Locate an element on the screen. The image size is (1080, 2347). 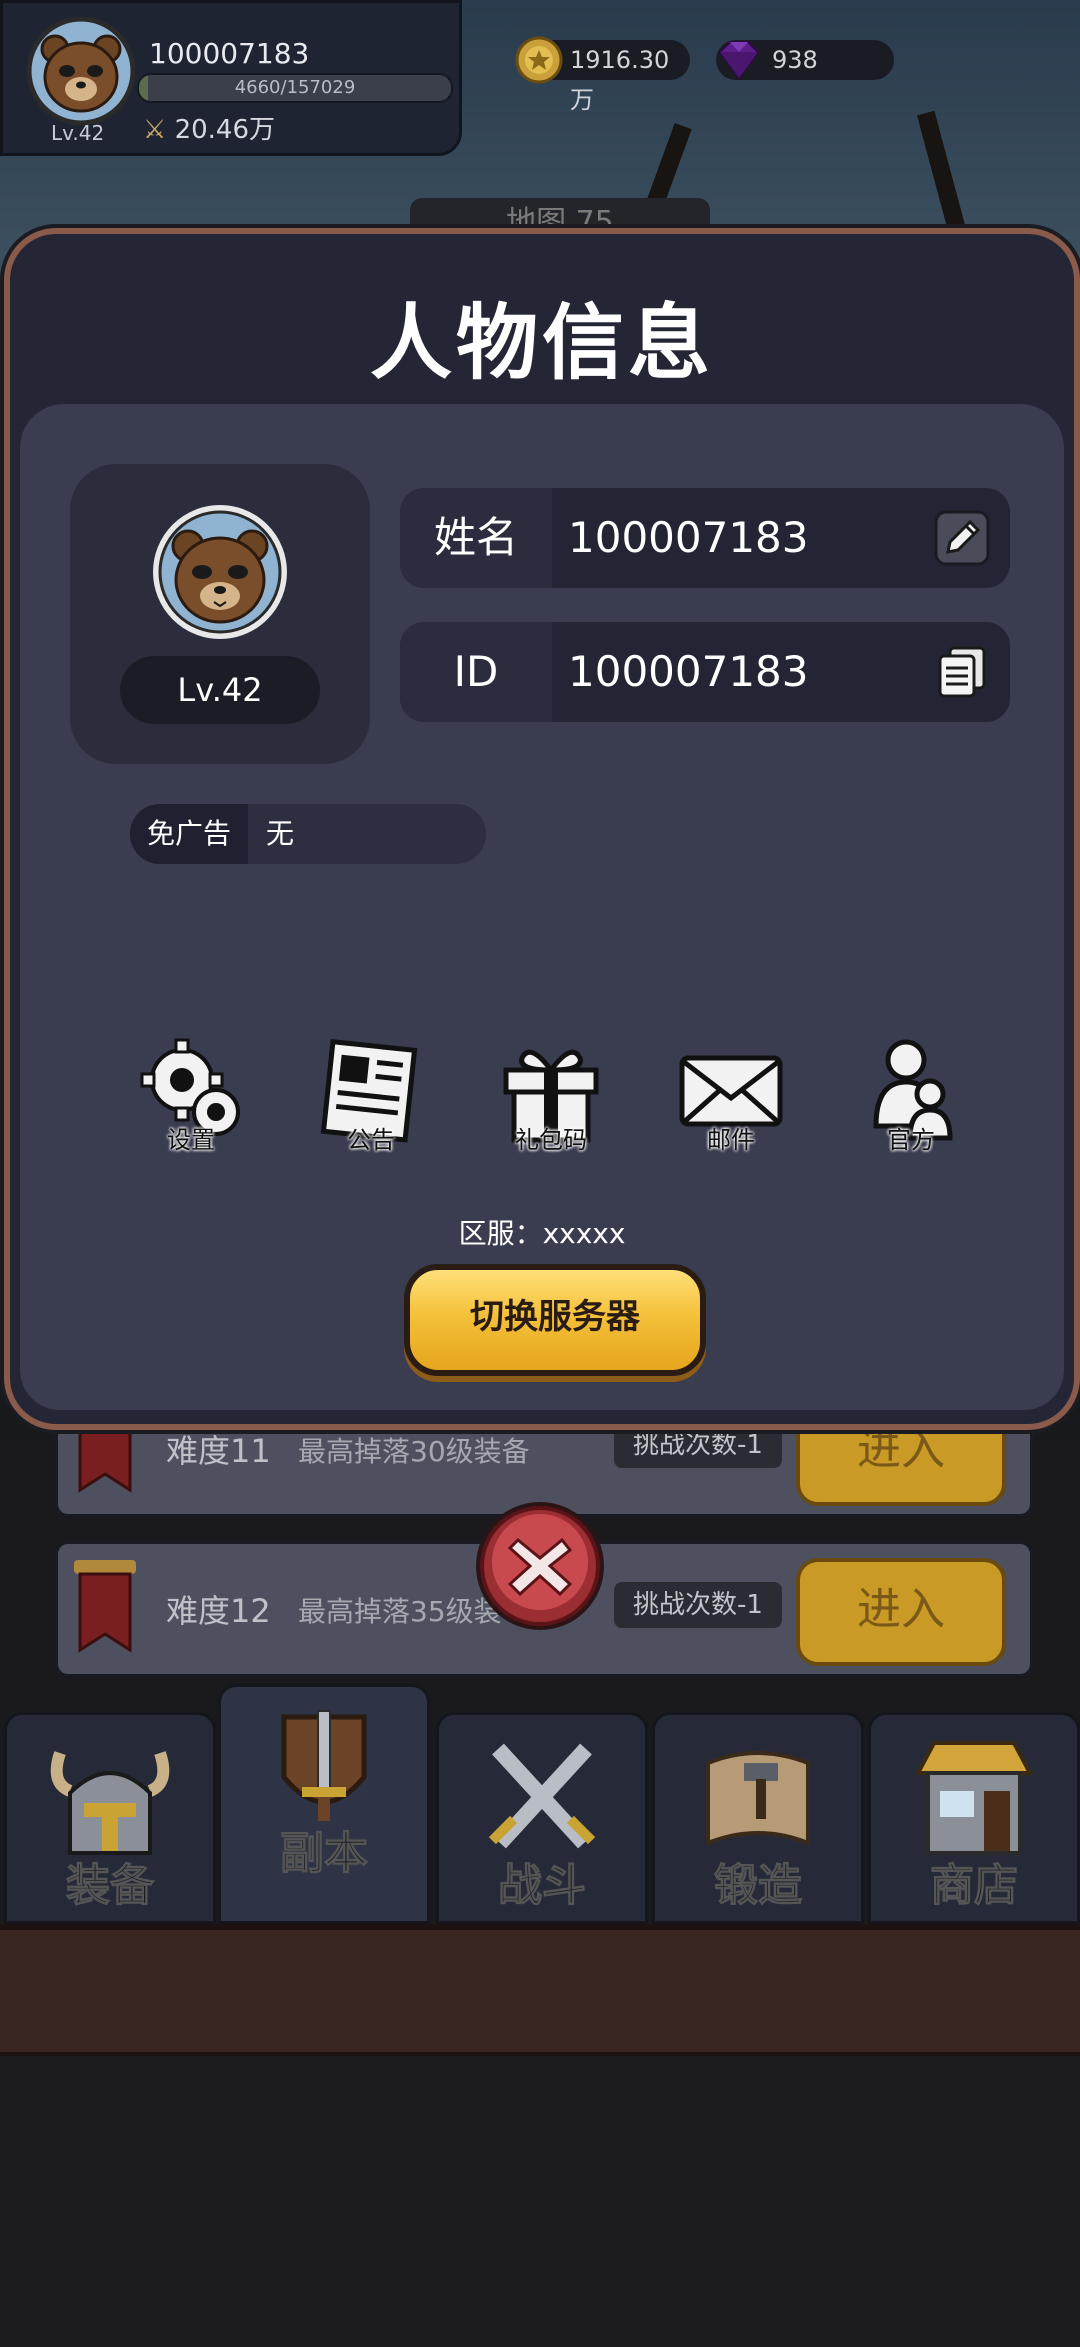
tab-equipment: 装备 is located at coordinates (110, 1818).